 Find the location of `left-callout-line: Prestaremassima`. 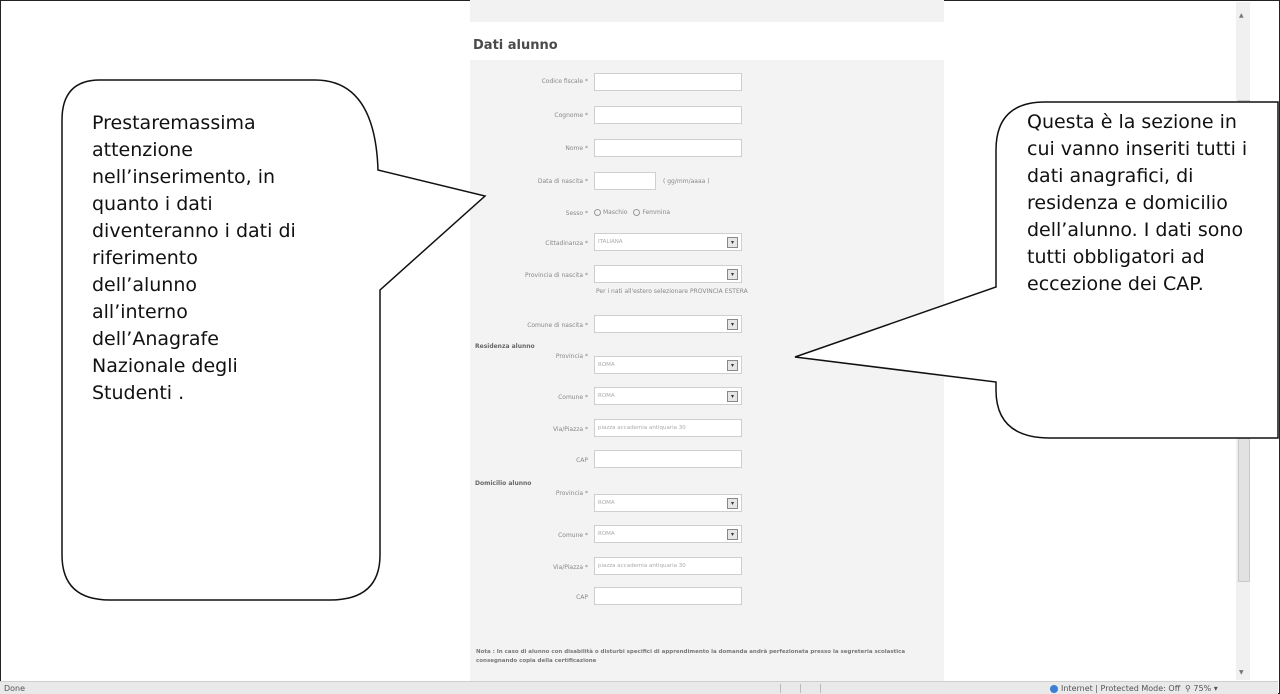

left-callout-line: Prestaremassima is located at coordinates (174, 123).